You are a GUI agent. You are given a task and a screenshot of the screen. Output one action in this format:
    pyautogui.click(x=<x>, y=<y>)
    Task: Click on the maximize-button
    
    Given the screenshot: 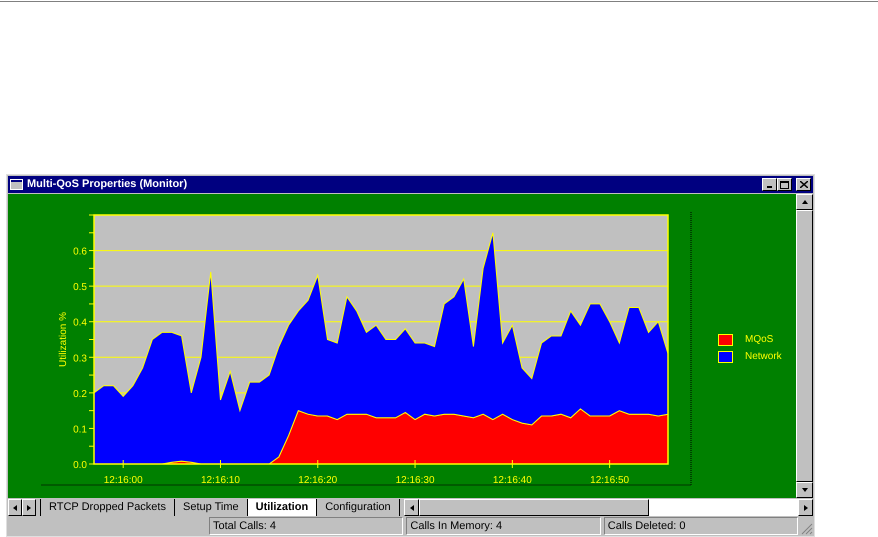 What is the action you would take?
    pyautogui.click(x=784, y=184)
    